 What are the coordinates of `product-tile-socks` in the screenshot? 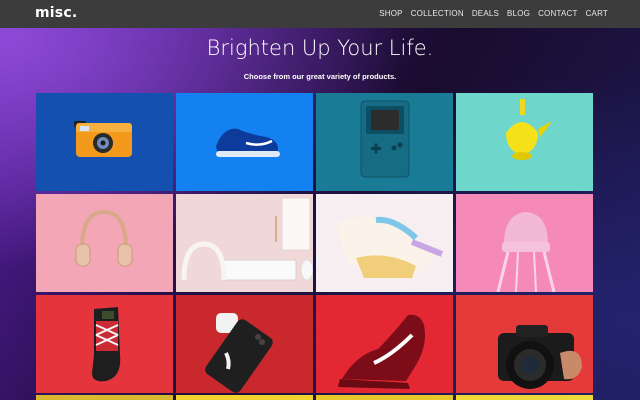 It's located at (104, 344).